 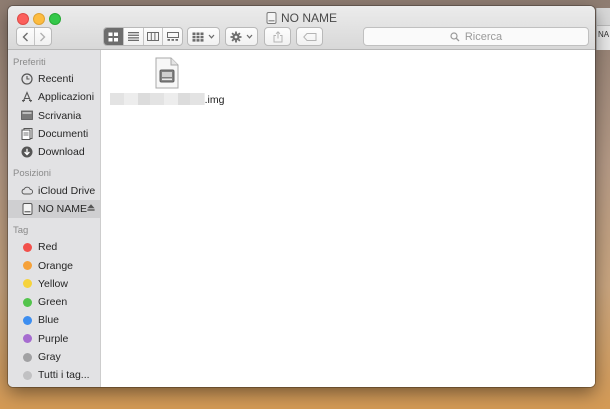 I want to click on tag-dot-orange, so click(x=27, y=266).